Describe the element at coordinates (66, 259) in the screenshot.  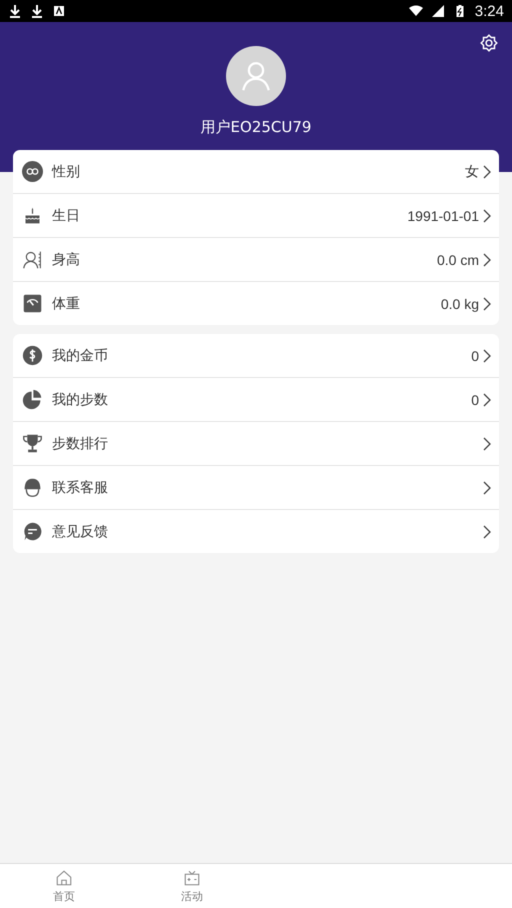
I see `row-label: 身高` at that location.